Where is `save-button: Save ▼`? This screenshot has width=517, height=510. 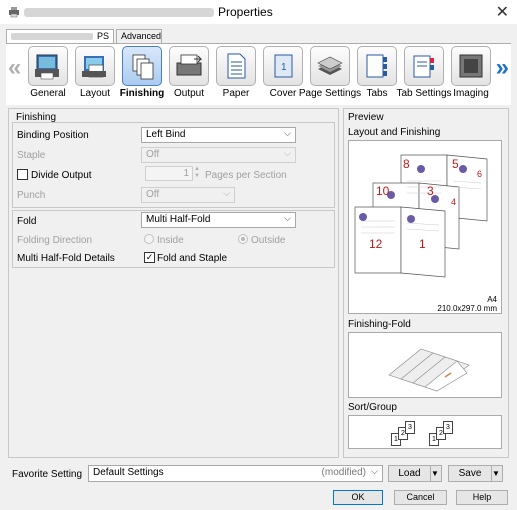
save-button: Save ▼ is located at coordinates (475, 473).